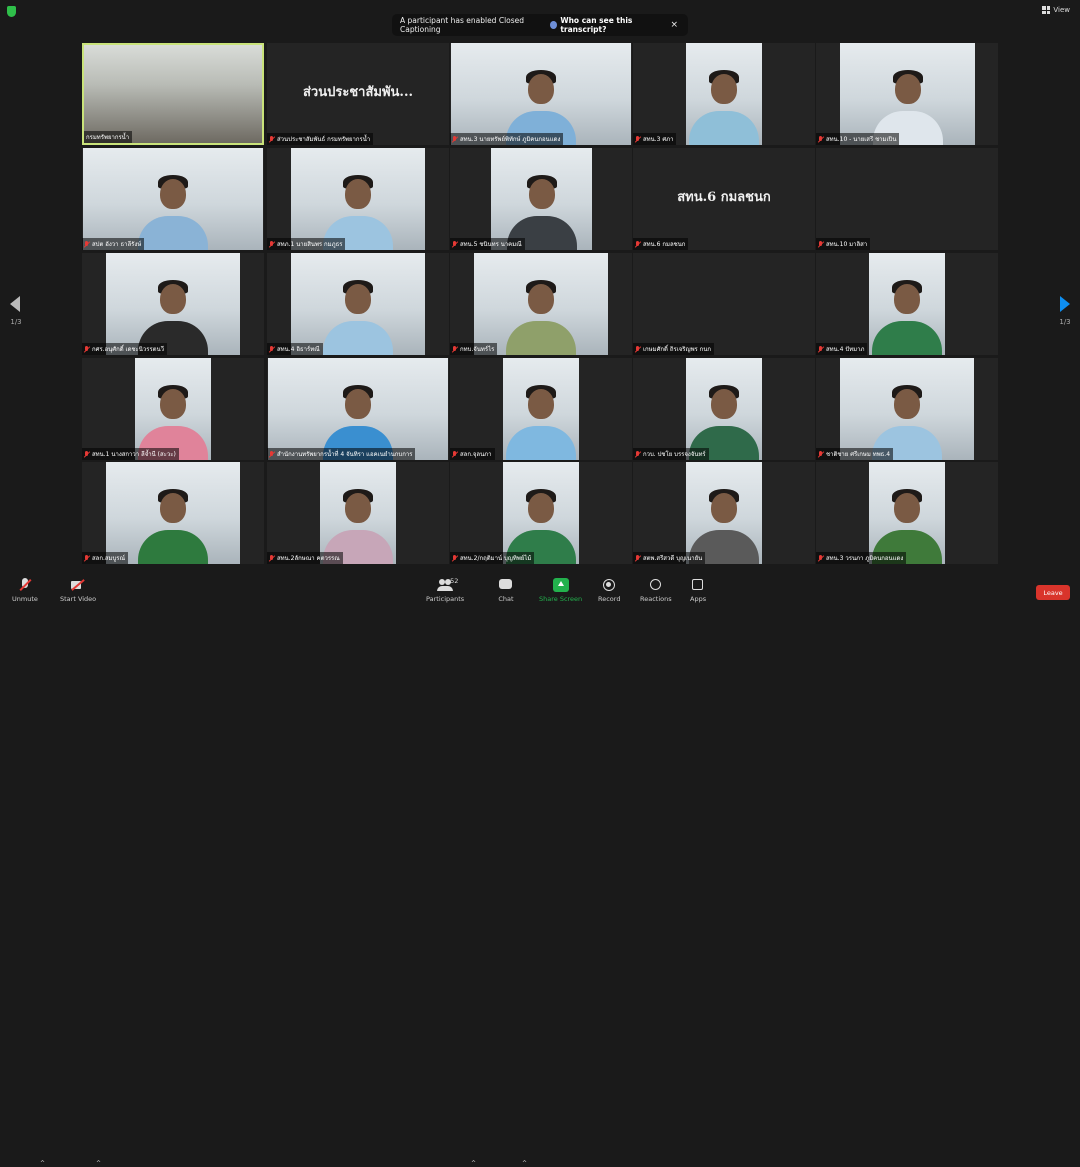 Image resolution: width=1080 pixels, height=1167 pixels. I want to click on participant-tile: สทน.10 - นายเสรี ชามเปิน, so click(907, 94).